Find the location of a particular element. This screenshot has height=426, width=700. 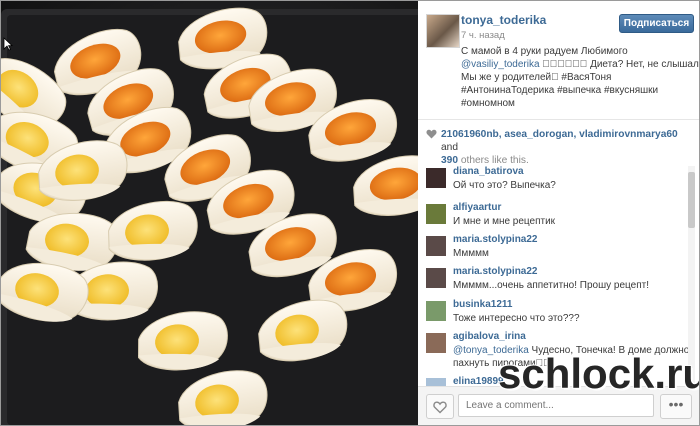

ellipsis-icon: ••• is located at coordinates (676, 404).